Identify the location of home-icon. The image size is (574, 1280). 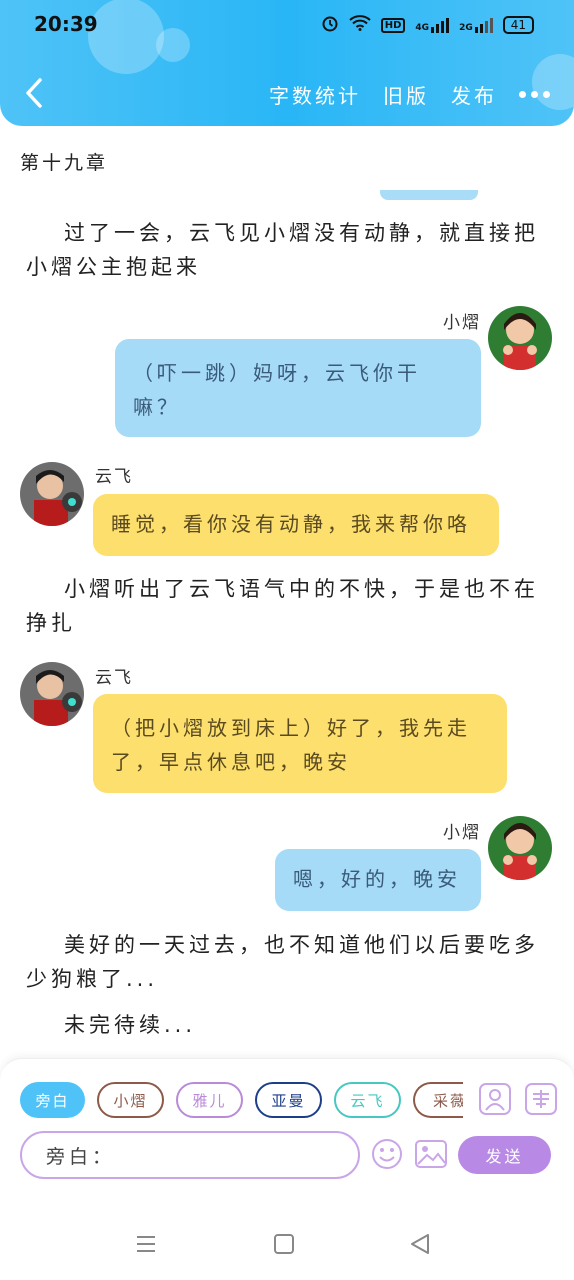
(284, 1246).